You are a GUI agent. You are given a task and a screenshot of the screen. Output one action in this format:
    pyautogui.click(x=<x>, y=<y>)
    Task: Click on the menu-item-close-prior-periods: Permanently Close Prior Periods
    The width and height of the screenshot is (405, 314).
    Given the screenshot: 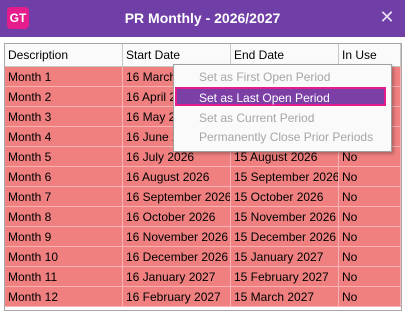 What is the action you would take?
    pyautogui.click(x=281, y=137)
    